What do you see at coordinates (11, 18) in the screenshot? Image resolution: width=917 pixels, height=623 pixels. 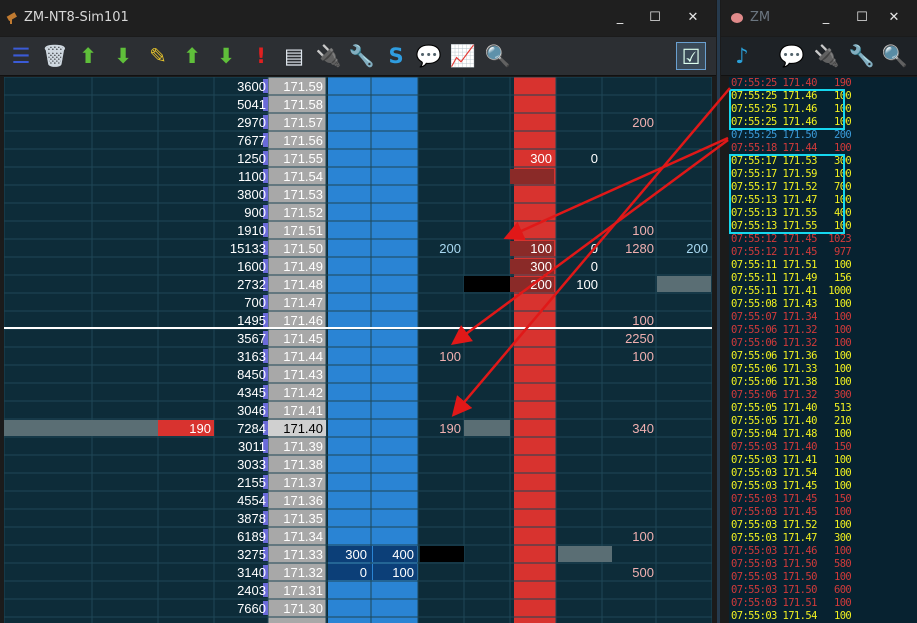 I see `gavel-icon` at bounding box center [11, 18].